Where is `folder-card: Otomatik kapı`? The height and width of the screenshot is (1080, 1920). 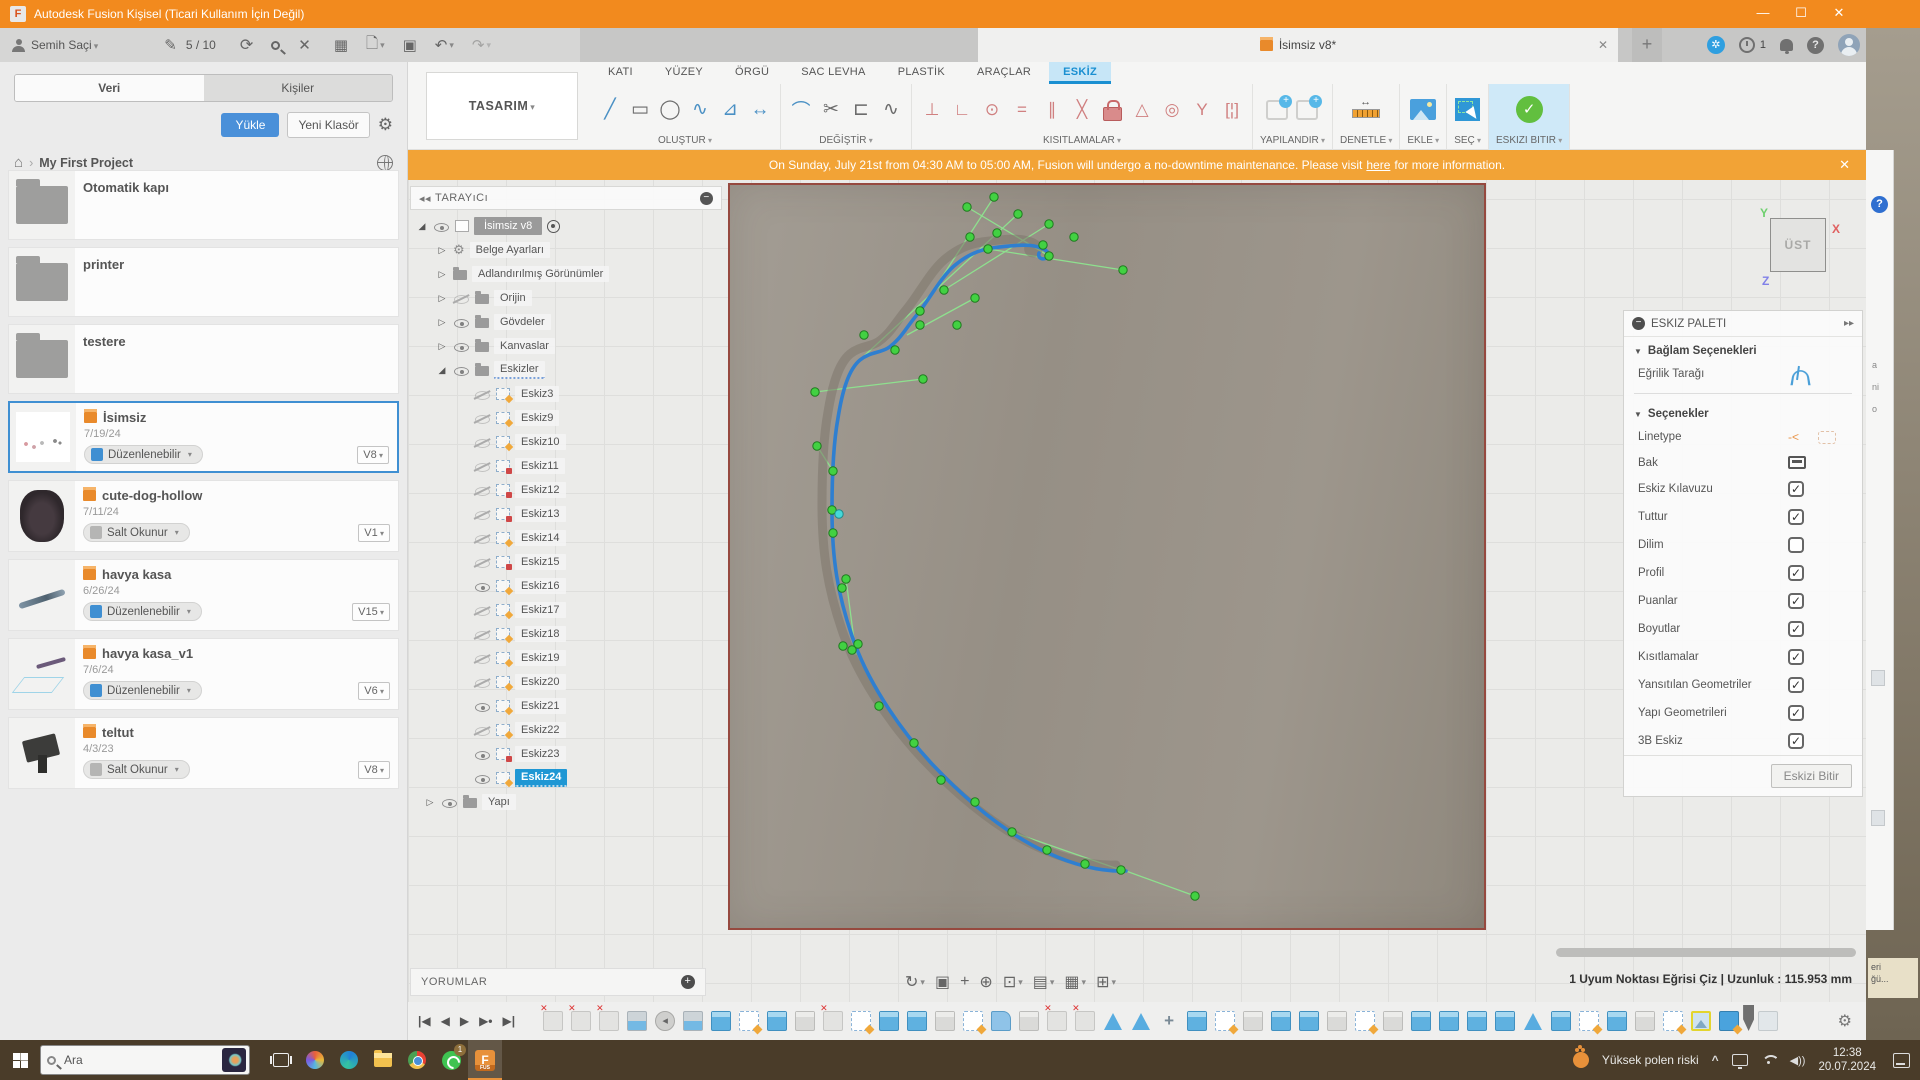
folder-card: Otomatik kapı is located at coordinates (203, 205).